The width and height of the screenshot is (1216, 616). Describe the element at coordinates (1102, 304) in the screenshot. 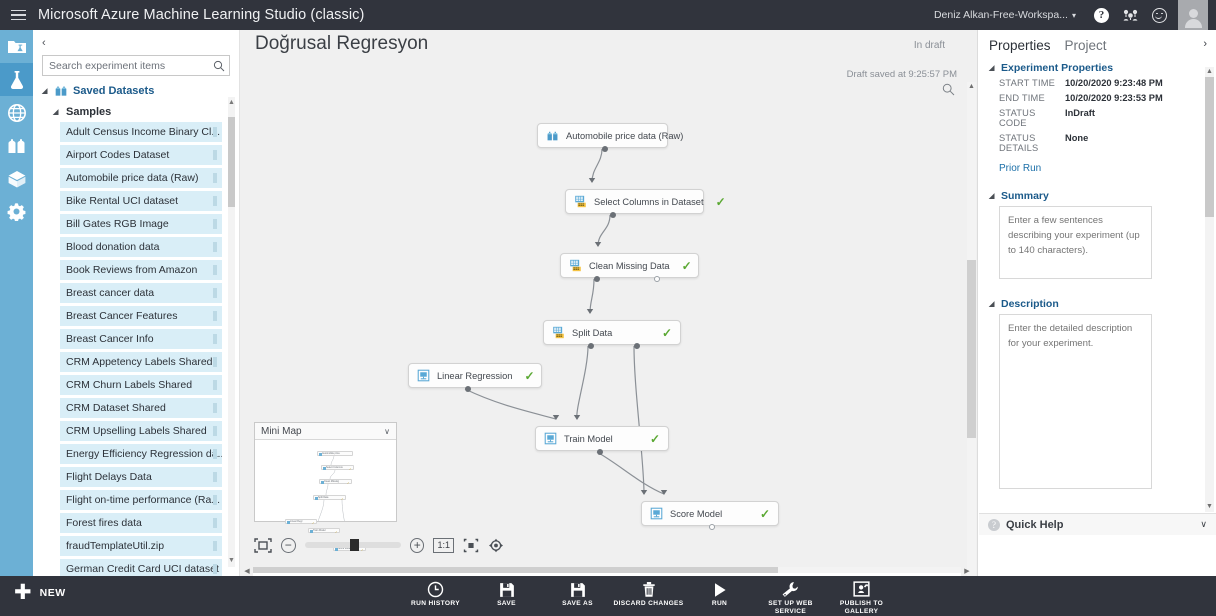

I see `section-description: ◢ Description` at that location.